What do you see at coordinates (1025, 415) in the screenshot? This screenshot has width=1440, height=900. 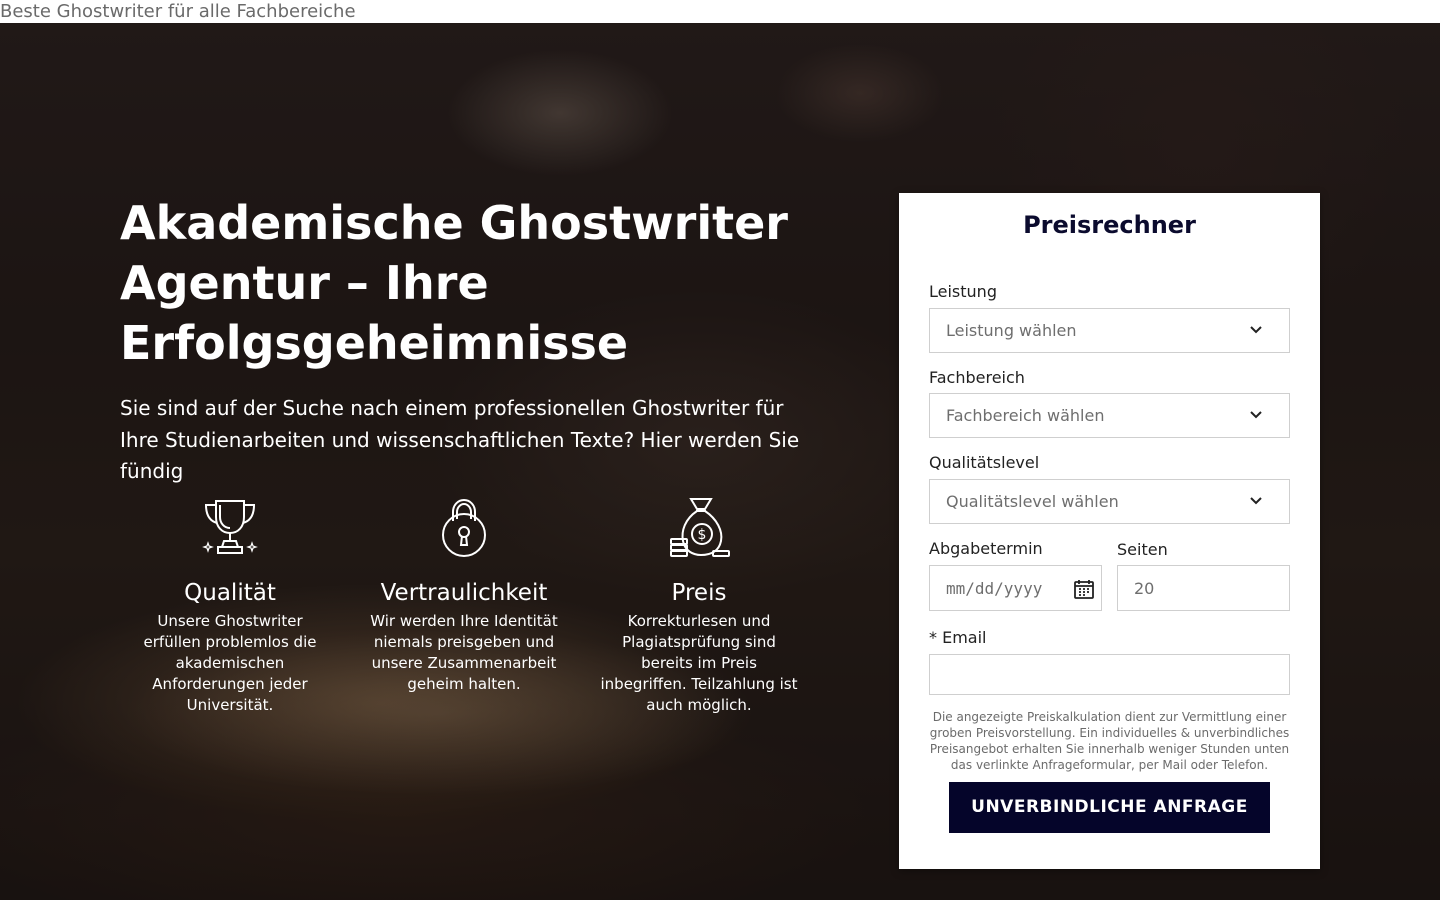 I see `field-select-value: Fachbereich wählen` at bounding box center [1025, 415].